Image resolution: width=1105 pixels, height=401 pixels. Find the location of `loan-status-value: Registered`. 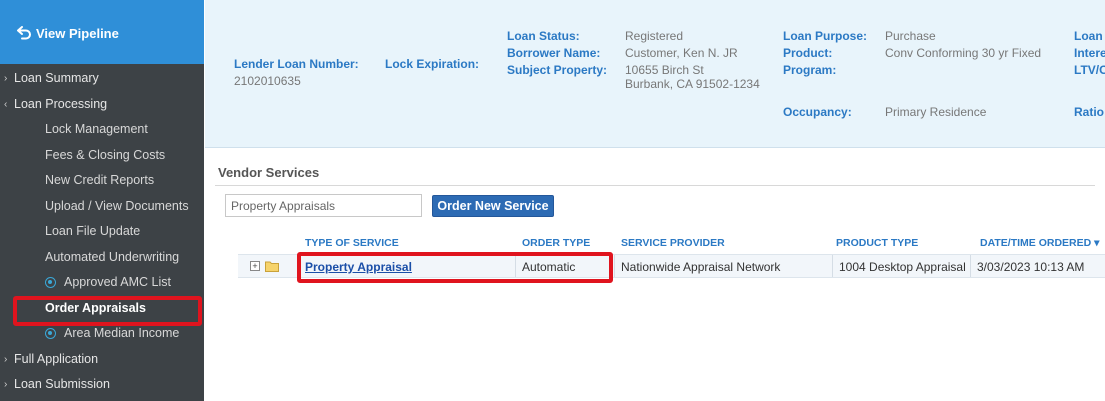

loan-status-value: Registered is located at coordinates (654, 36).